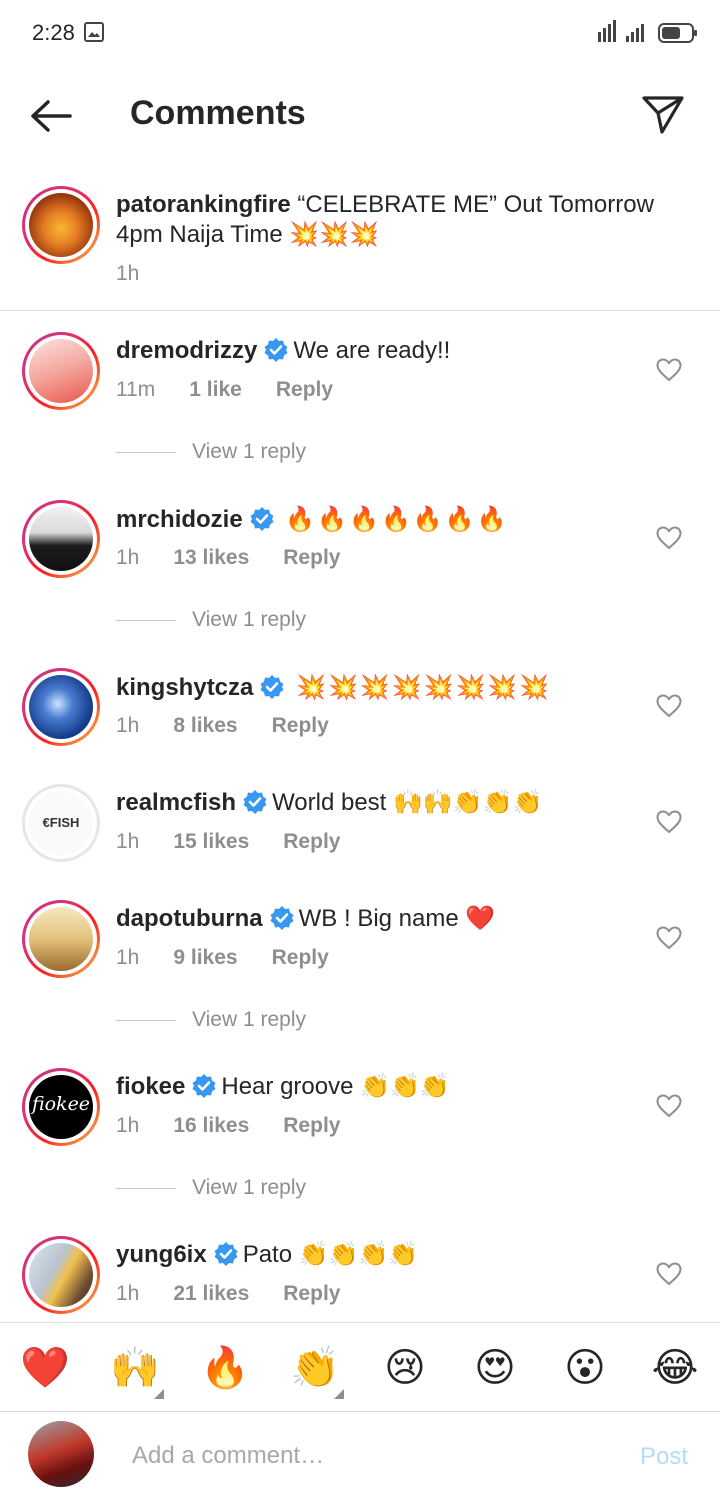 The height and width of the screenshot is (1500, 720). I want to click on commenter-avatar: €FISH, so click(61, 823).